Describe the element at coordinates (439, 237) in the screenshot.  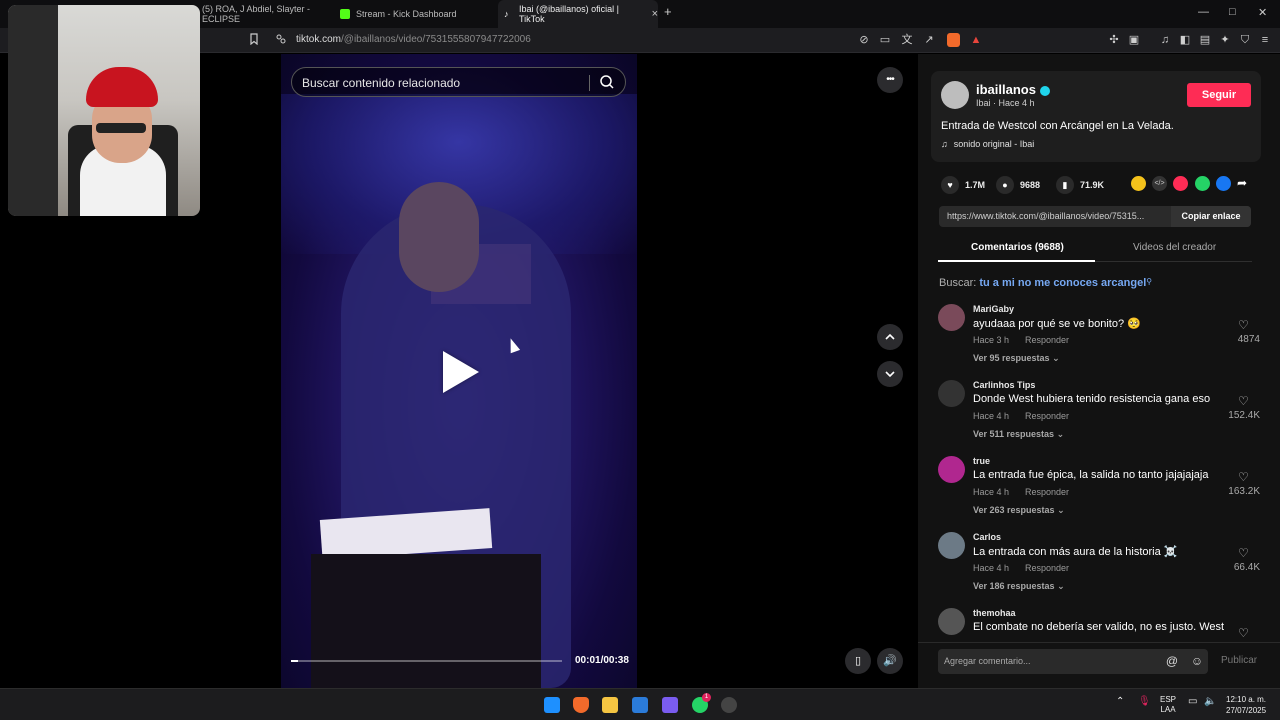
I see `video-boxer-head` at that location.